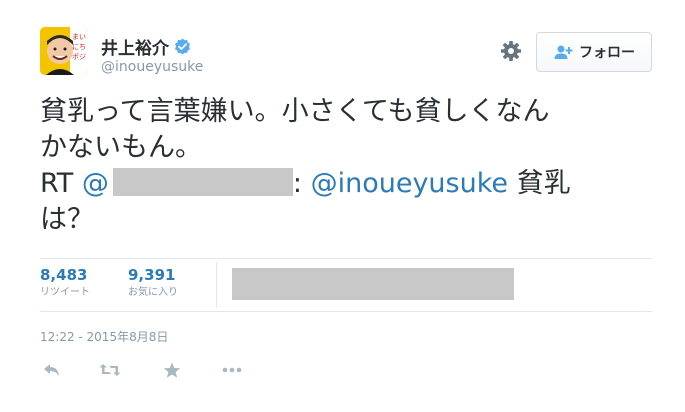  What do you see at coordinates (57, 183) in the screenshot?
I see `rt-prefix: RT` at bounding box center [57, 183].